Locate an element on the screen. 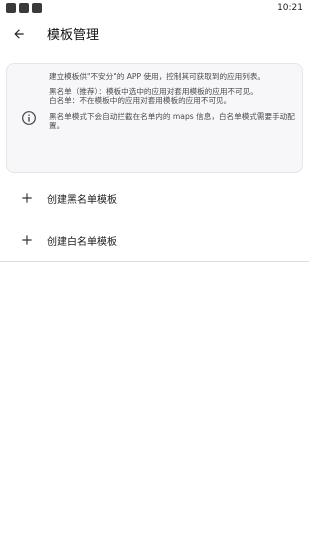  create-whitelist-template-button: 创建白名单模板 is located at coordinates (154, 240).